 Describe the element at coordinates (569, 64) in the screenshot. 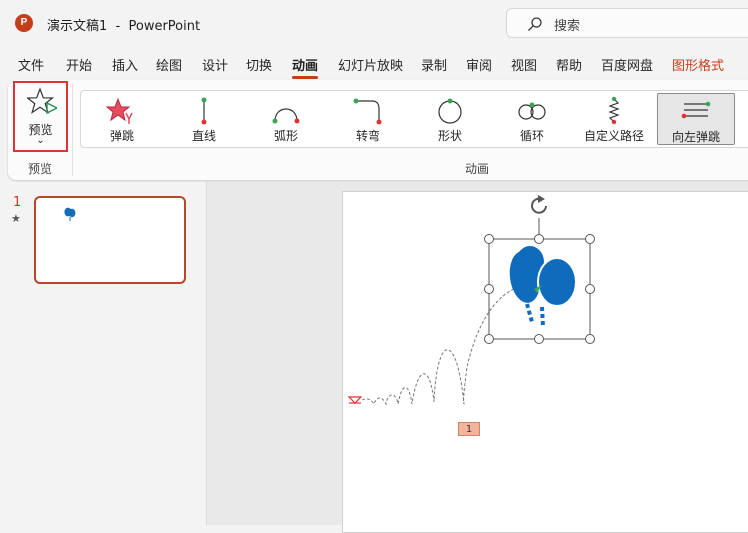

I see `tab-help: 帮助` at that location.